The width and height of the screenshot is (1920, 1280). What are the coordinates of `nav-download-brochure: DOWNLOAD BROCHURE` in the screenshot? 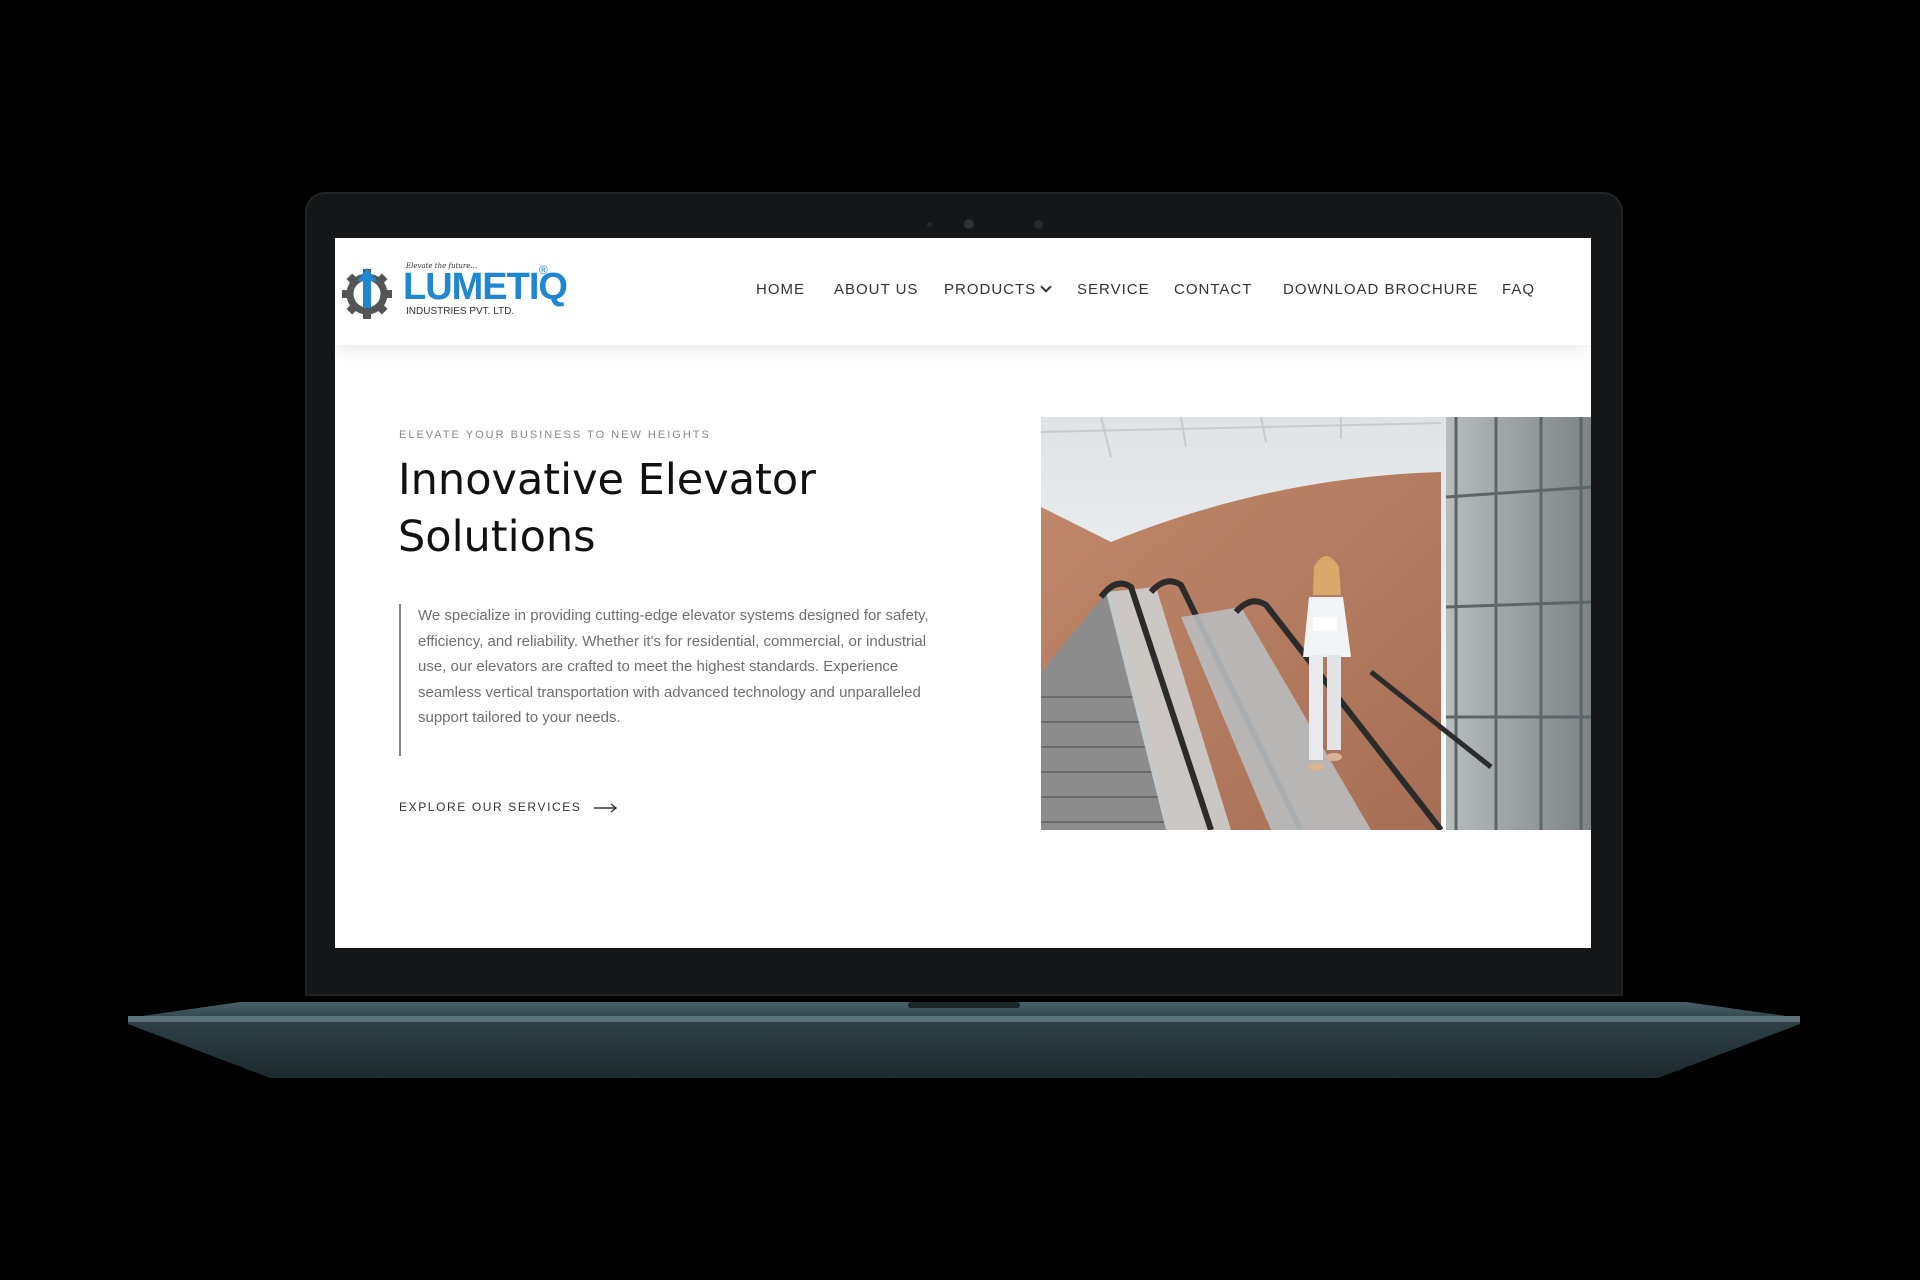 It's located at (1380, 289).